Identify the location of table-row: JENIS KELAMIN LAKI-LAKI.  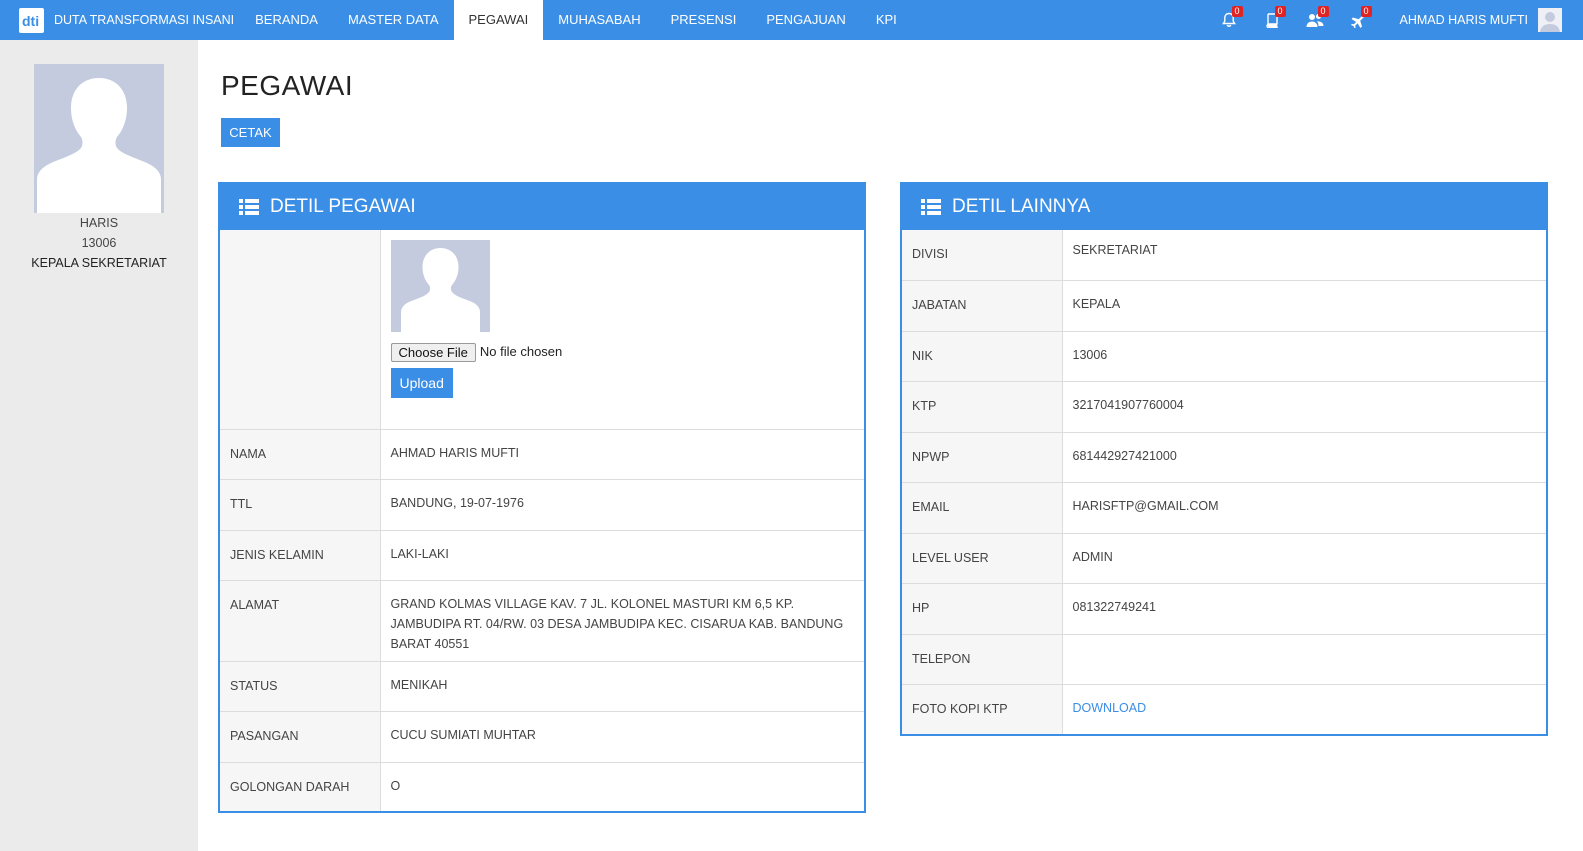
(542, 554).